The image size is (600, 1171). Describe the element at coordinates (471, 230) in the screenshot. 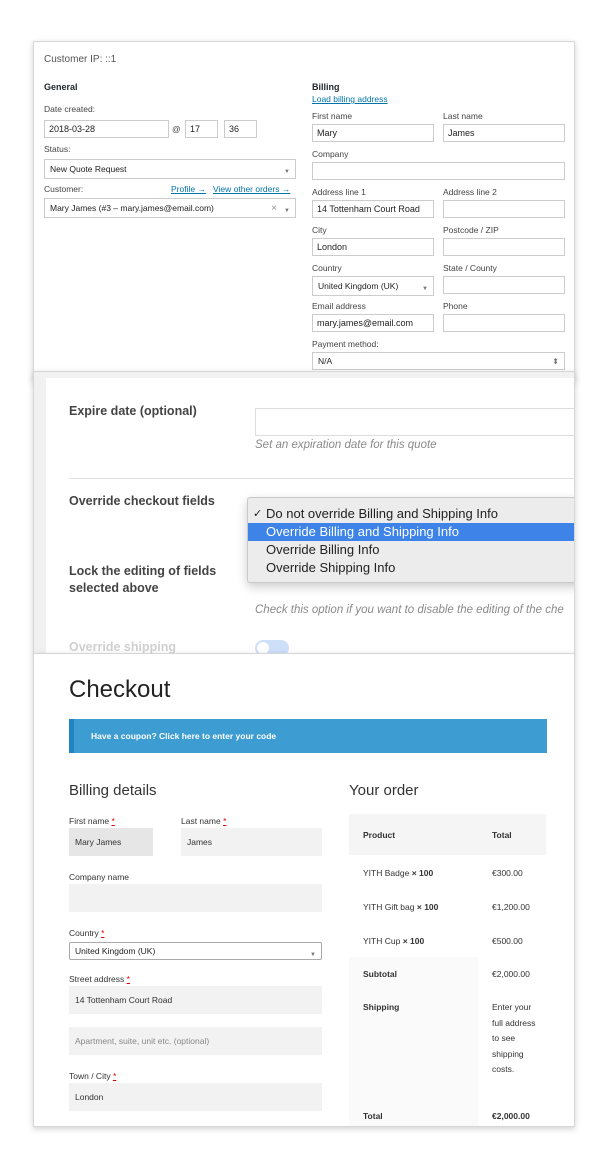

I see `billing-postcode-label: Postcode / ZIP` at that location.